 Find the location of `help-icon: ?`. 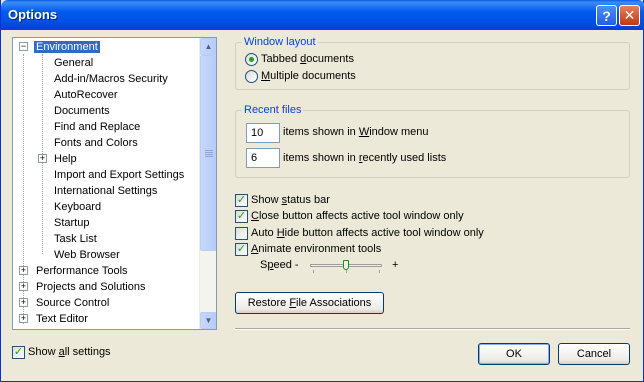

help-icon: ? is located at coordinates (606, 15).